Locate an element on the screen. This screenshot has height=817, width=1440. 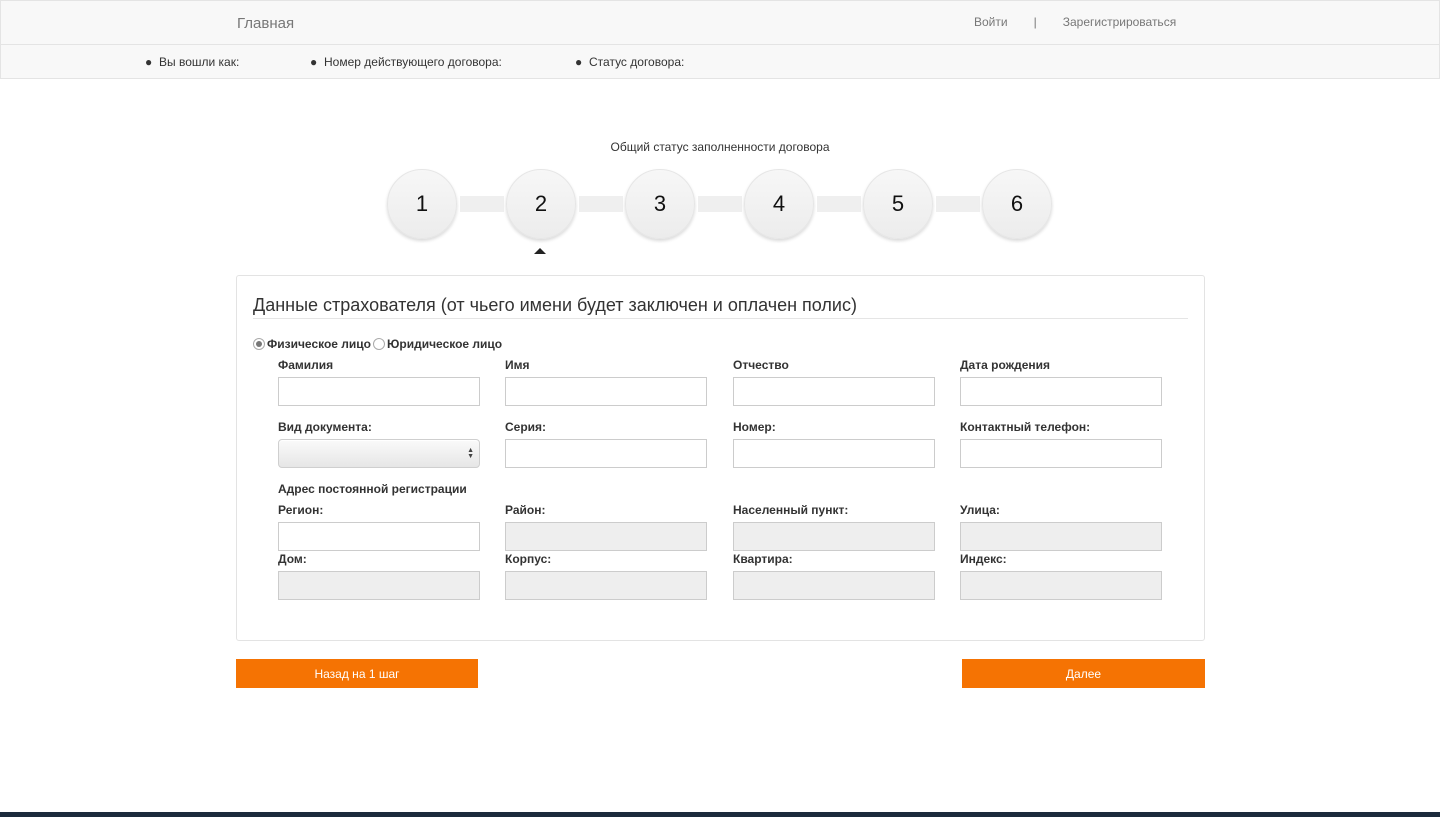
person-type-group: Физическое лицо Юридическое лицо is located at coordinates (378, 344).